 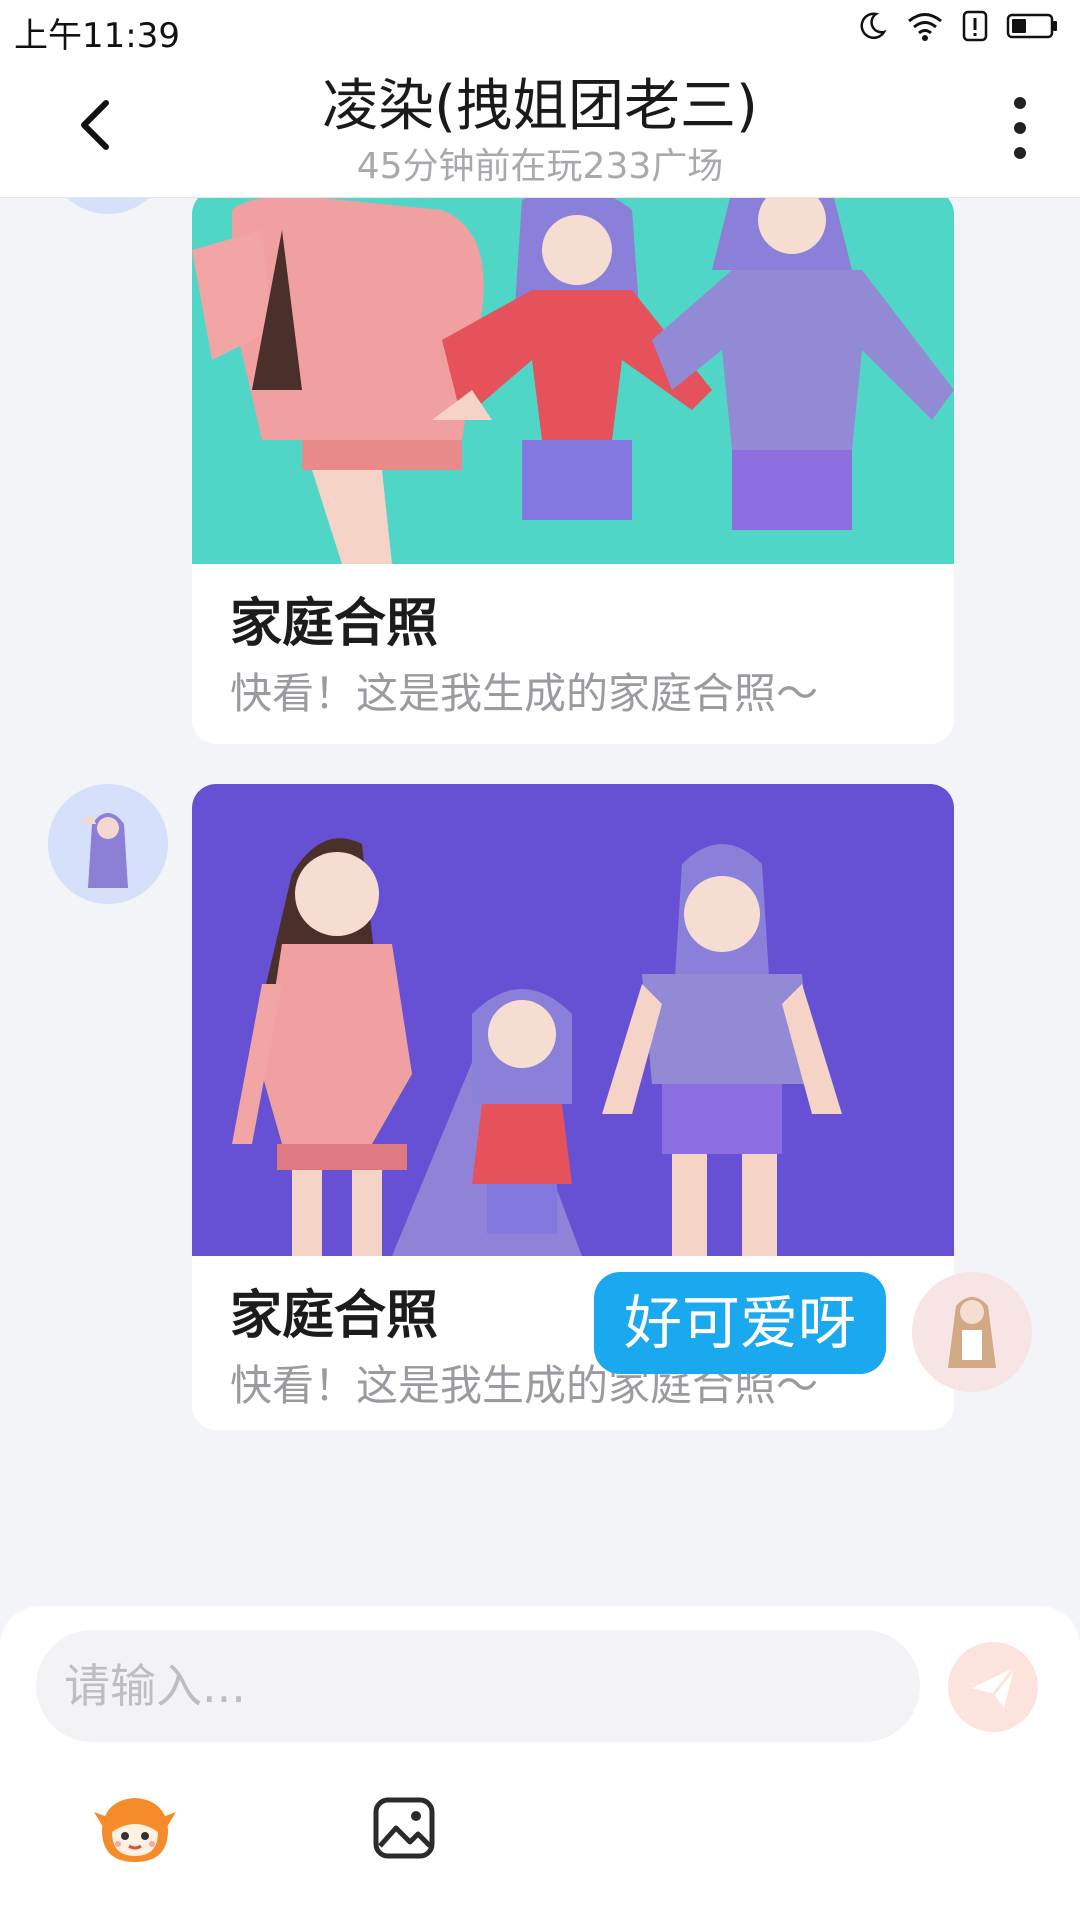 What do you see at coordinates (135, 1829) in the screenshot?
I see `mascot-emoji-icon` at bounding box center [135, 1829].